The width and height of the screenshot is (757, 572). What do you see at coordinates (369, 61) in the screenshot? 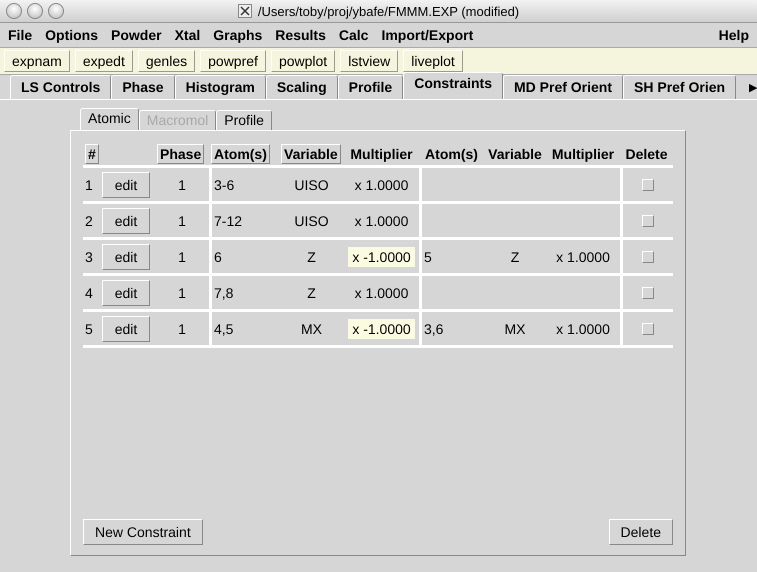
I see `toolbar-button: lstview` at bounding box center [369, 61].